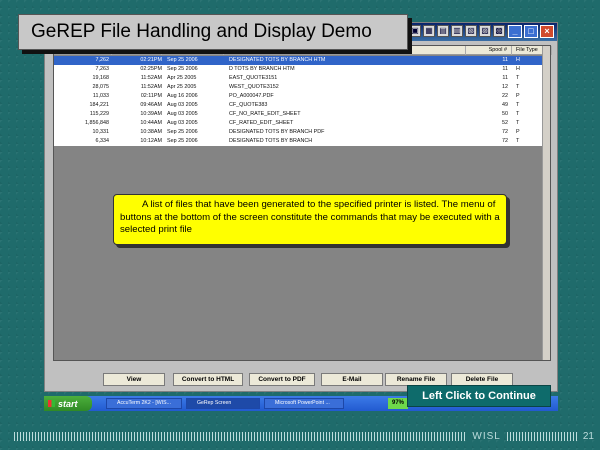 This screenshot has height=450, width=600. Describe the element at coordinates (302, 105) in the screenshot. I see `file-row: 184,221 09:46AM Aug 03 2005 CF_QUOTE383 49 T` at that location.